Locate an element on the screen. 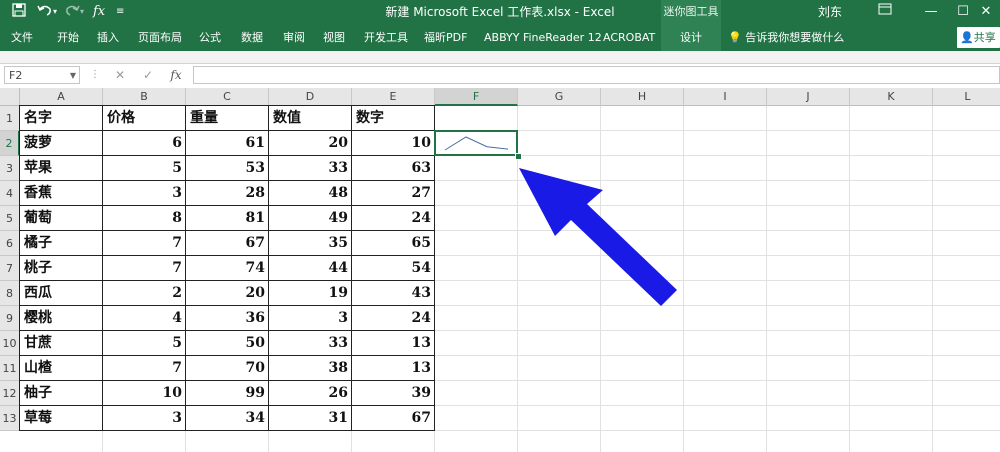 The height and width of the screenshot is (452, 1000). table-cell: 34 is located at coordinates (227, 418).